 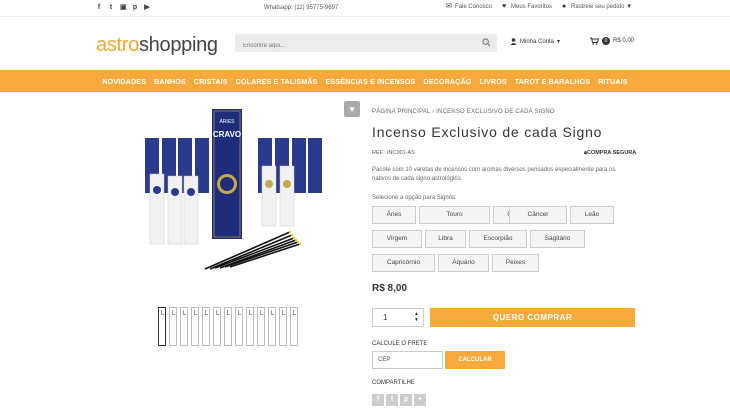 What do you see at coordinates (378, 400) in the screenshot?
I see `facebook-share-icon: f` at bounding box center [378, 400].